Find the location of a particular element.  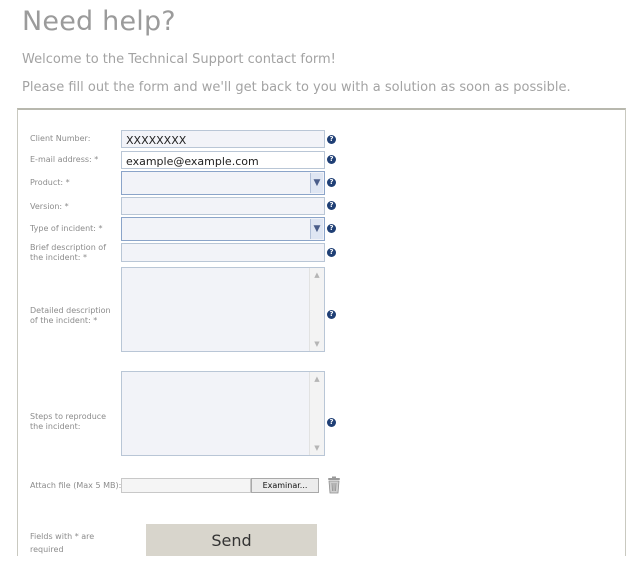

email-value: example@example.com is located at coordinates (192, 161).